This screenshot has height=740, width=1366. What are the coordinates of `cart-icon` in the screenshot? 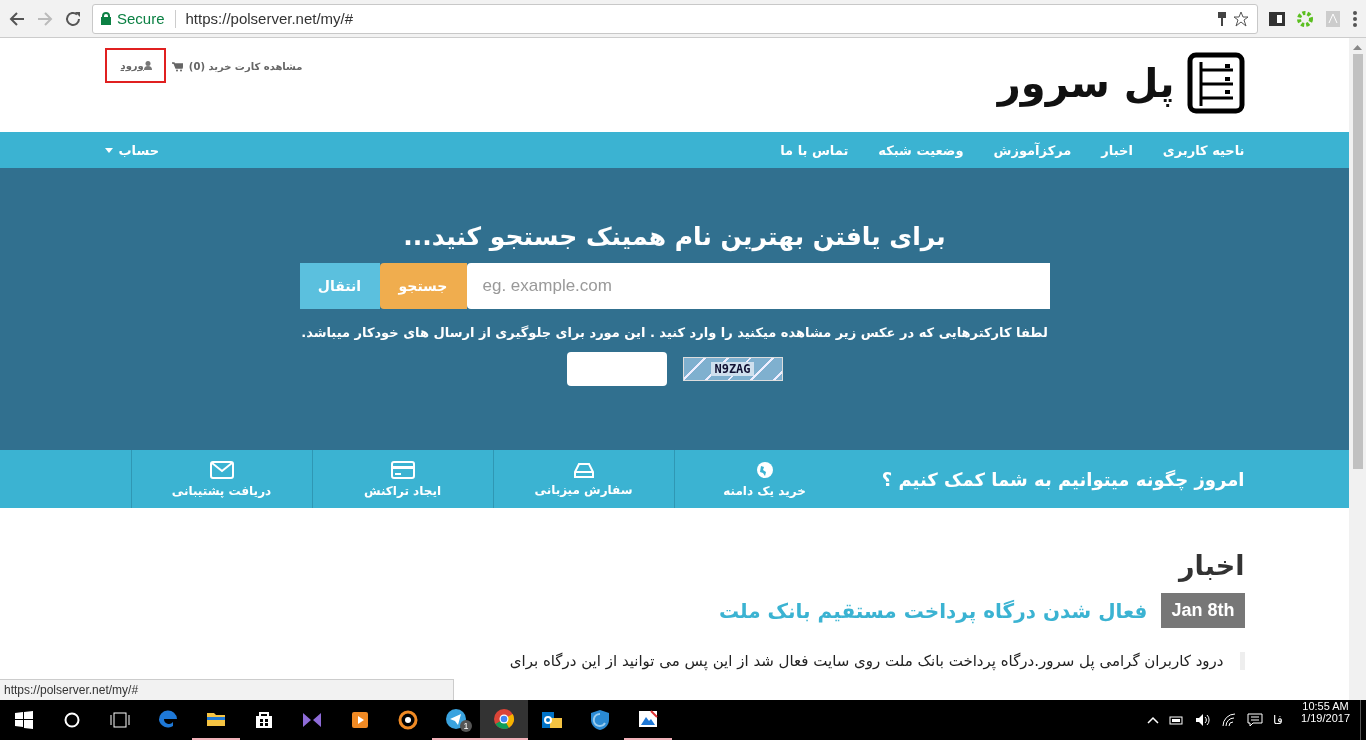 It's located at (177, 66).